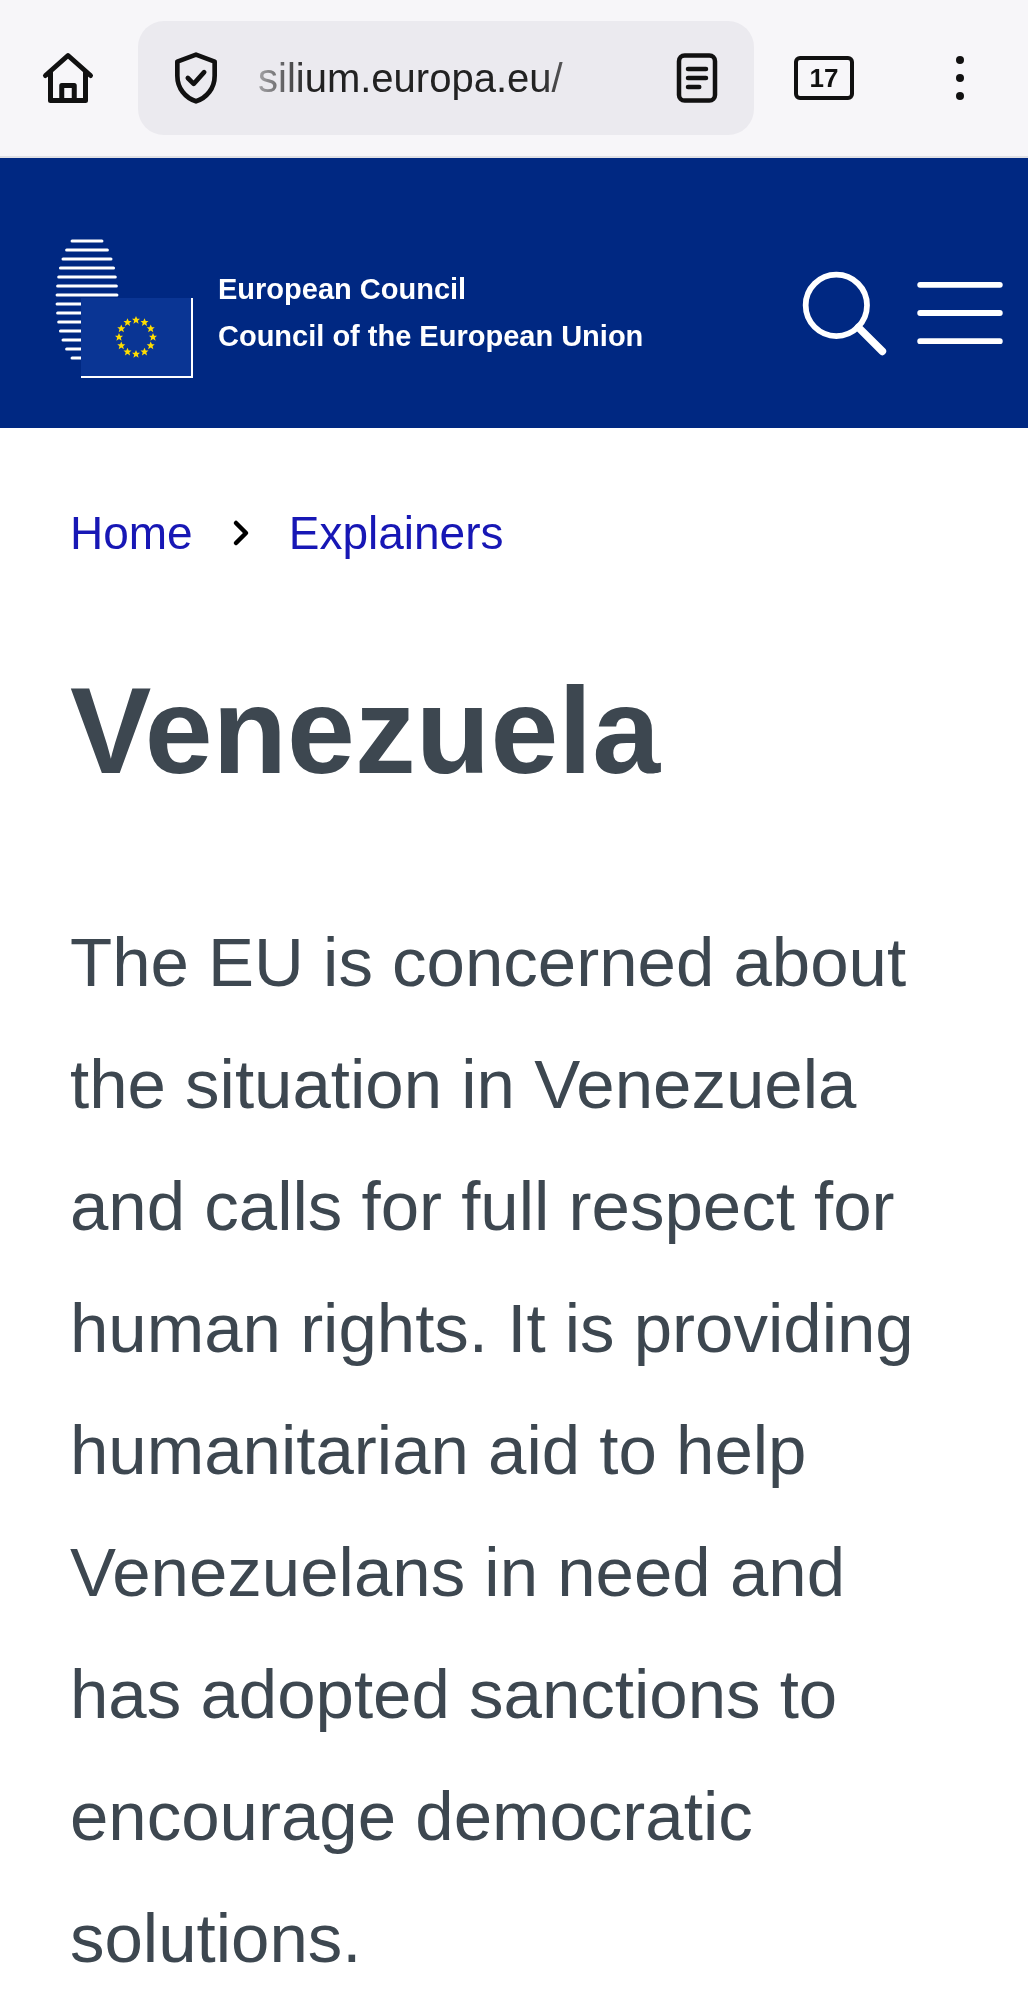 The image size is (1028, 2000). I want to click on breadcrumb-link: Explainers, so click(396, 533).